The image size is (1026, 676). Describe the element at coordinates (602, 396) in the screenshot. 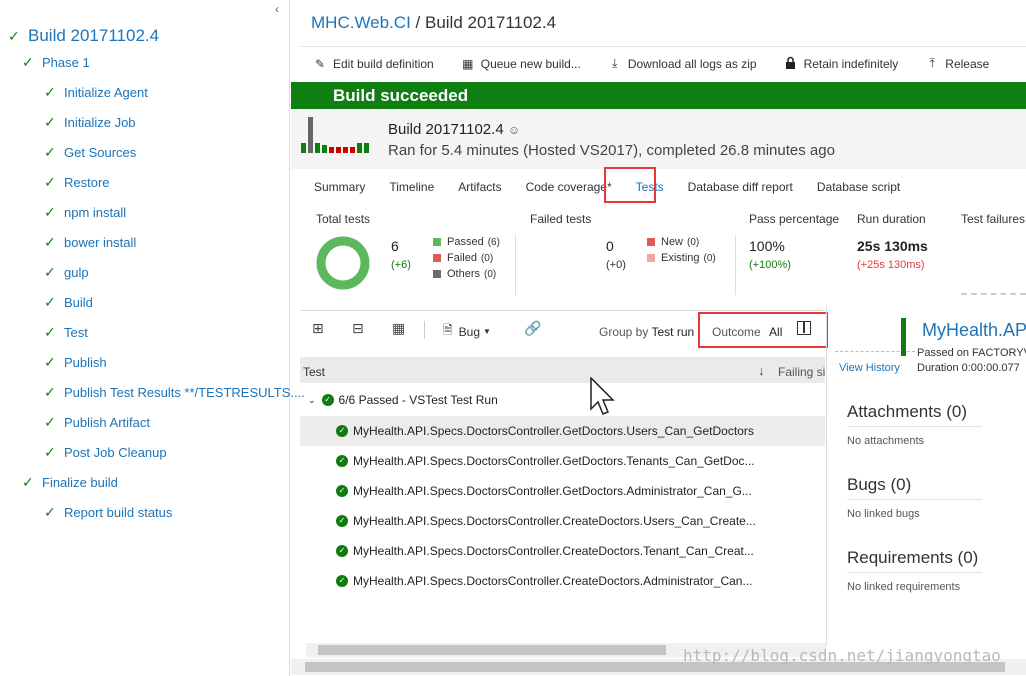

I see `mouse-cursor-icon` at that location.